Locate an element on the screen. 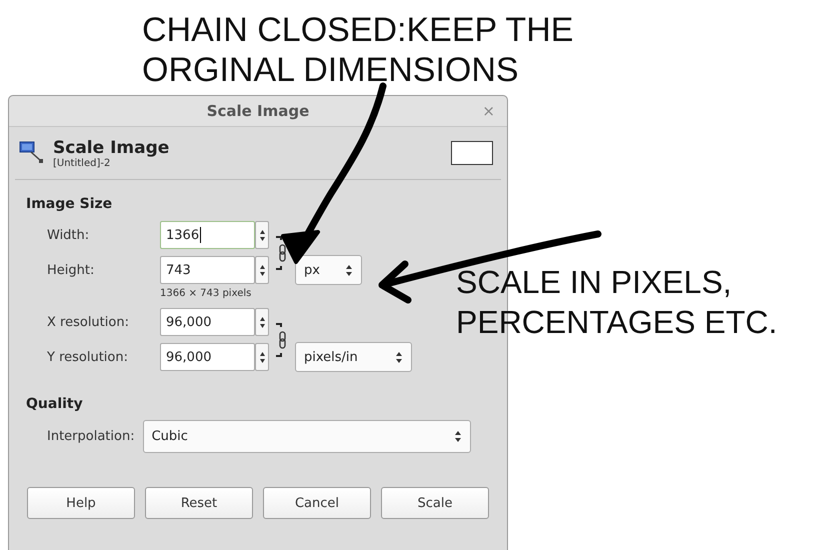 The width and height of the screenshot is (833, 550). field-label: Width: is located at coordinates (68, 235).